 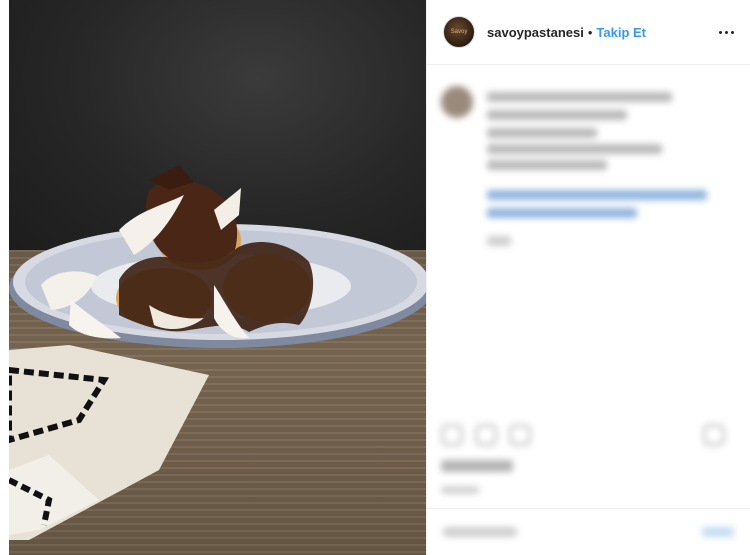 What do you see at coordinates (480, 532) in the screenshot?
I see `comment-input` at bounding box center [480, 532].